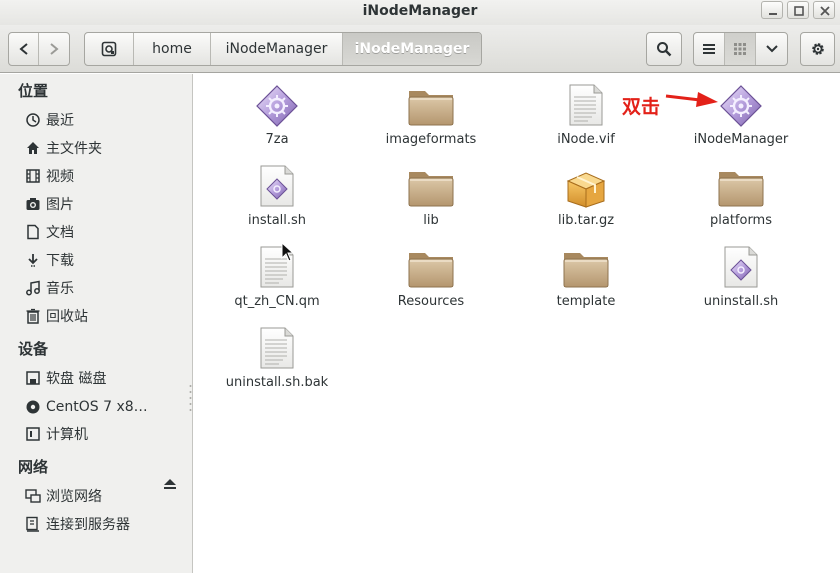 The width and height of the screenshot is (840, 573). I want to click on back-button, so click(24, 49).